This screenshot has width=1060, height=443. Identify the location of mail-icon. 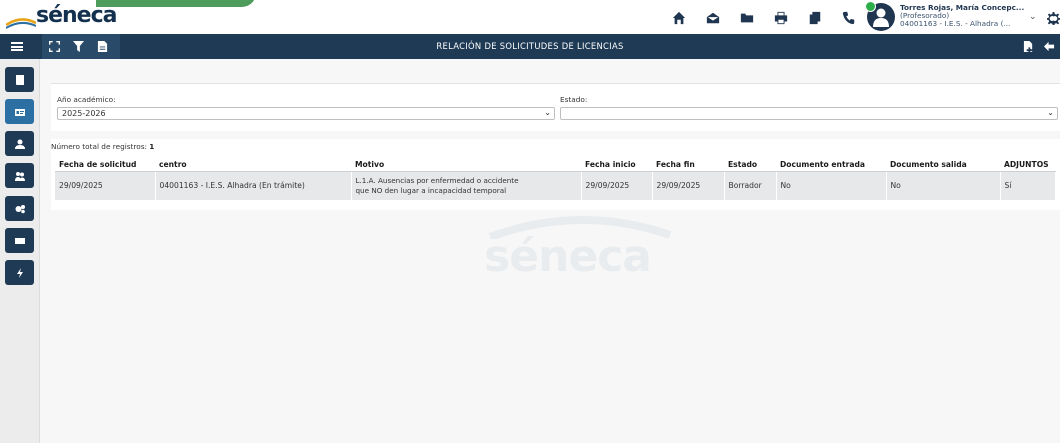
(713, 18).